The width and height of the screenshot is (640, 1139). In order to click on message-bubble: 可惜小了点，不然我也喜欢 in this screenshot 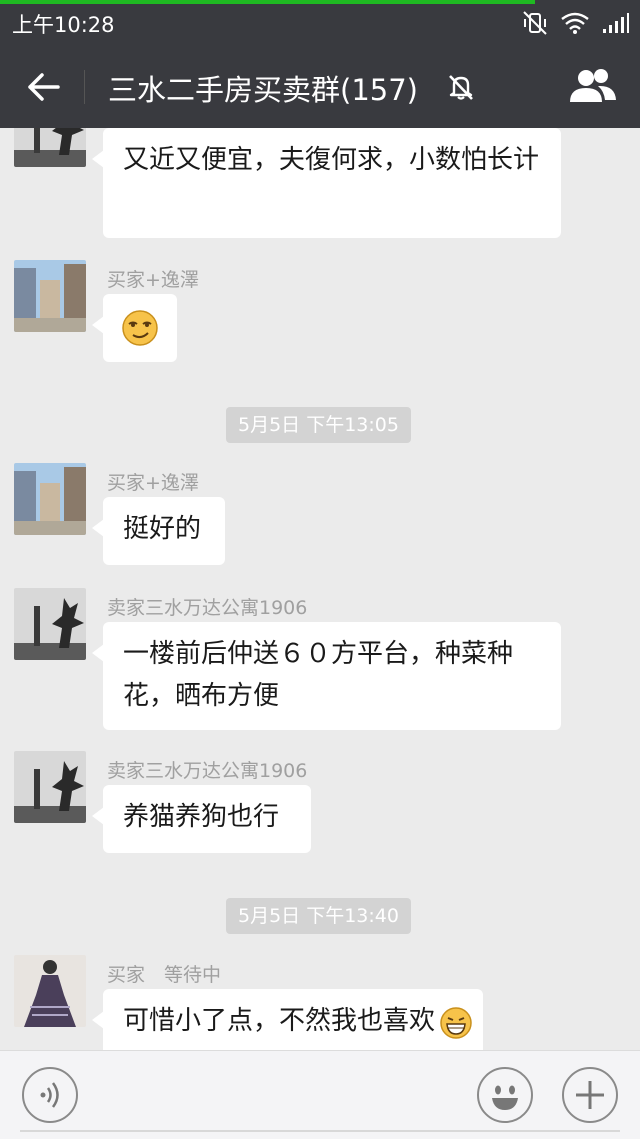, I will do `click(287, 1019)`.